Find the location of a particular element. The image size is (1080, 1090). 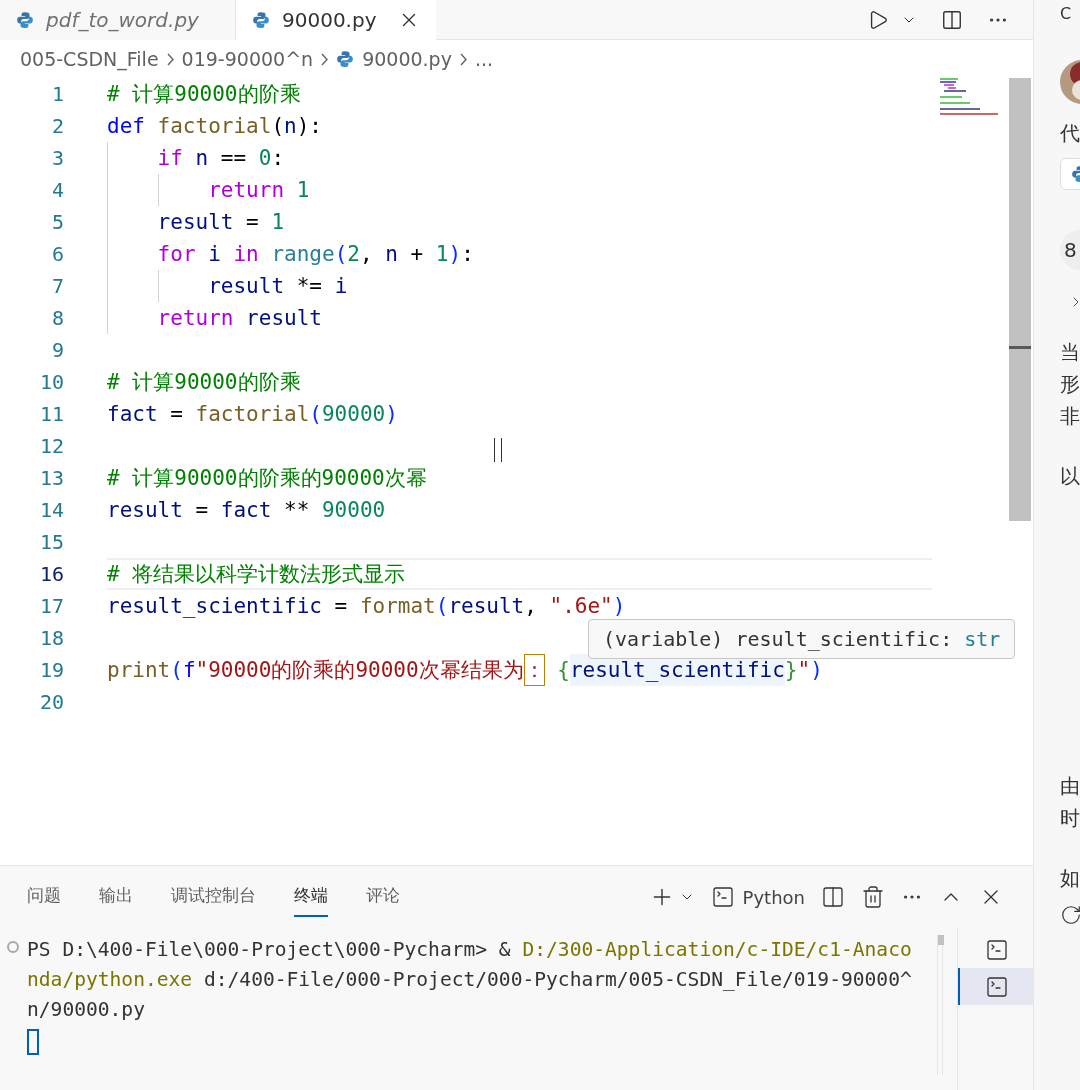

line-number: 1 is located at coordinates (57, 94).